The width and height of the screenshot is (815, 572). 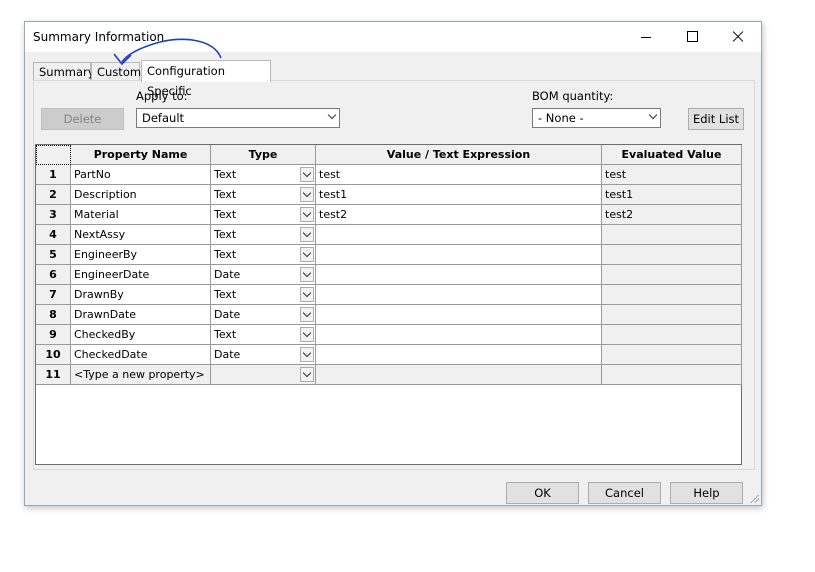 What do you see at coordinates (393, 37) in the screenshot?
I see `title-bar: Summary Information` at bounding box center [393, 37].